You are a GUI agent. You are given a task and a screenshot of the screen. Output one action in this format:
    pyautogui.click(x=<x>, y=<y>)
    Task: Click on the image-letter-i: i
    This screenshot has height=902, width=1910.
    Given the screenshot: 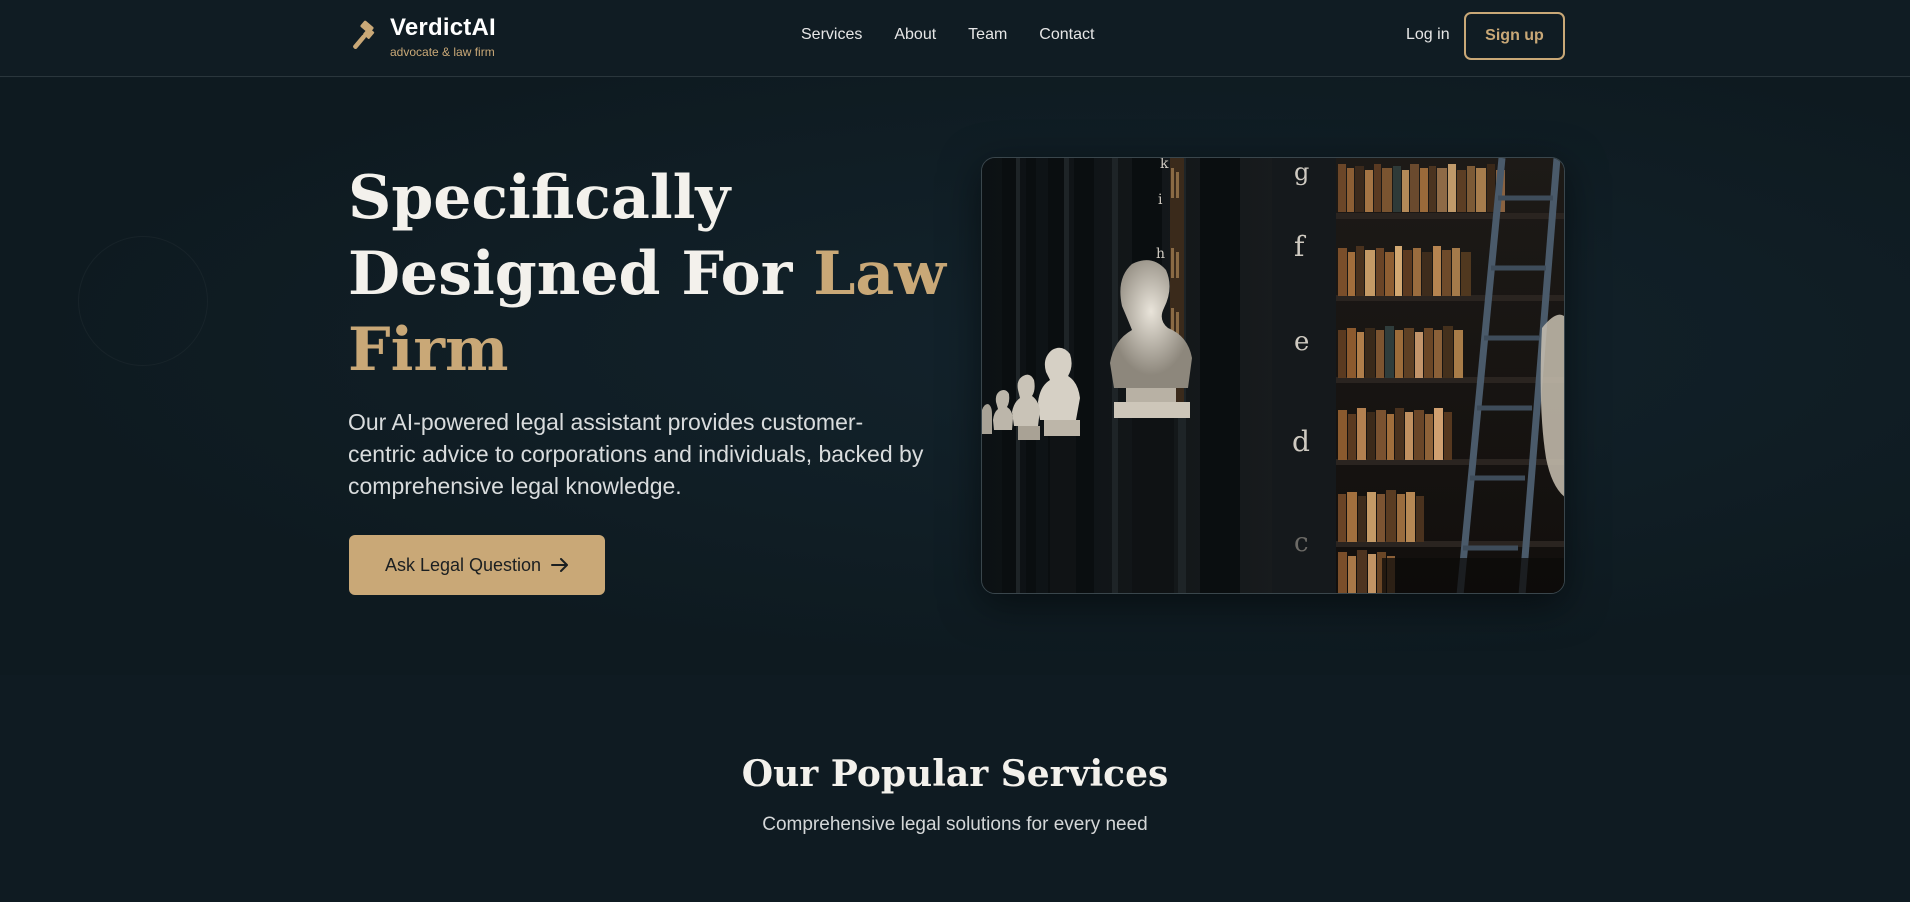 What is the action you would take?
    pyautogui.click(x=1160, y=200)
    